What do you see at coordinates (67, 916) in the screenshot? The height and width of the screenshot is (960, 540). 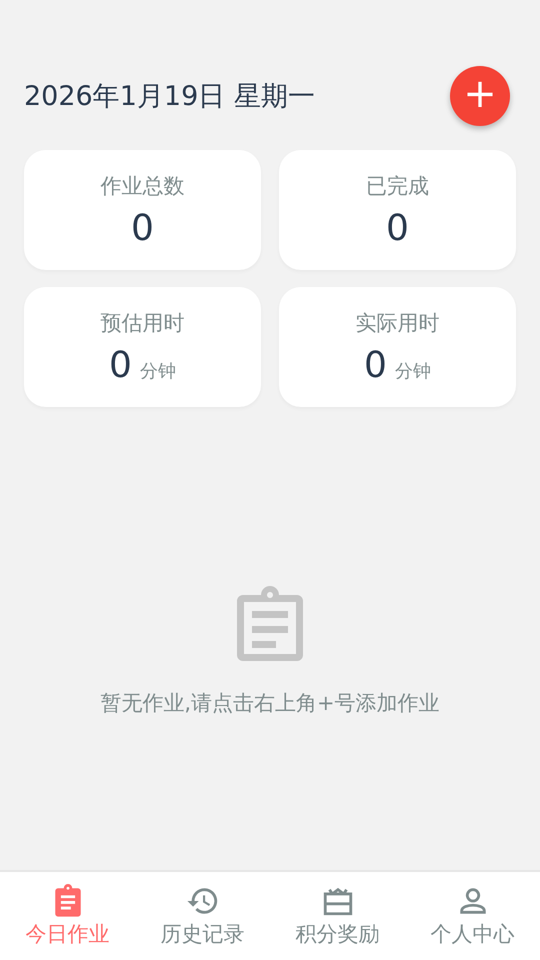 I see `nav-tab: 今日作业` at bounding box center [67, 916].